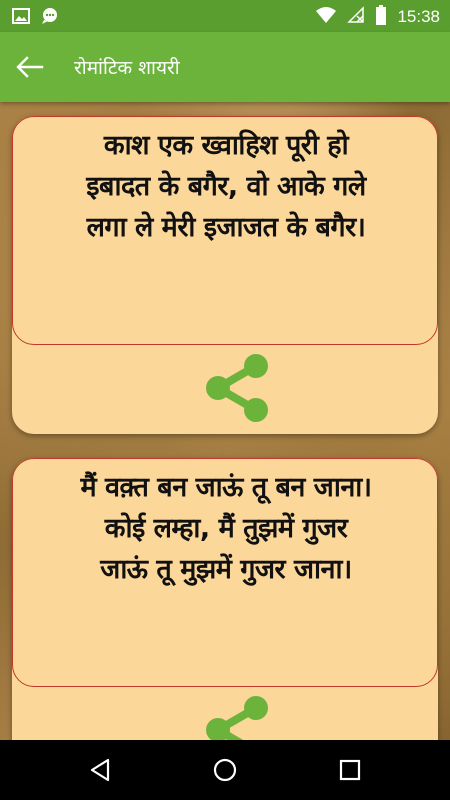 Image resolution: width=450 pixels, height=800 pixels. Describe the element at coordinates (225, 67) in the screenshot. I see `app-bar: रोमांटिक शायरी` at that location.